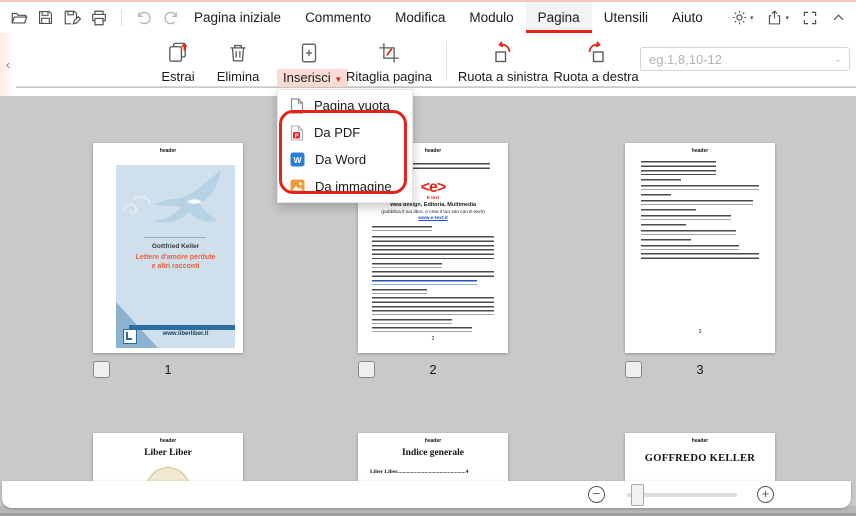 Image resolution: width=856 pixels, height=516 pixels. Describe the element at coordinates (168, 369) in the screenshot. I see `page-1-number: 1` at that location.